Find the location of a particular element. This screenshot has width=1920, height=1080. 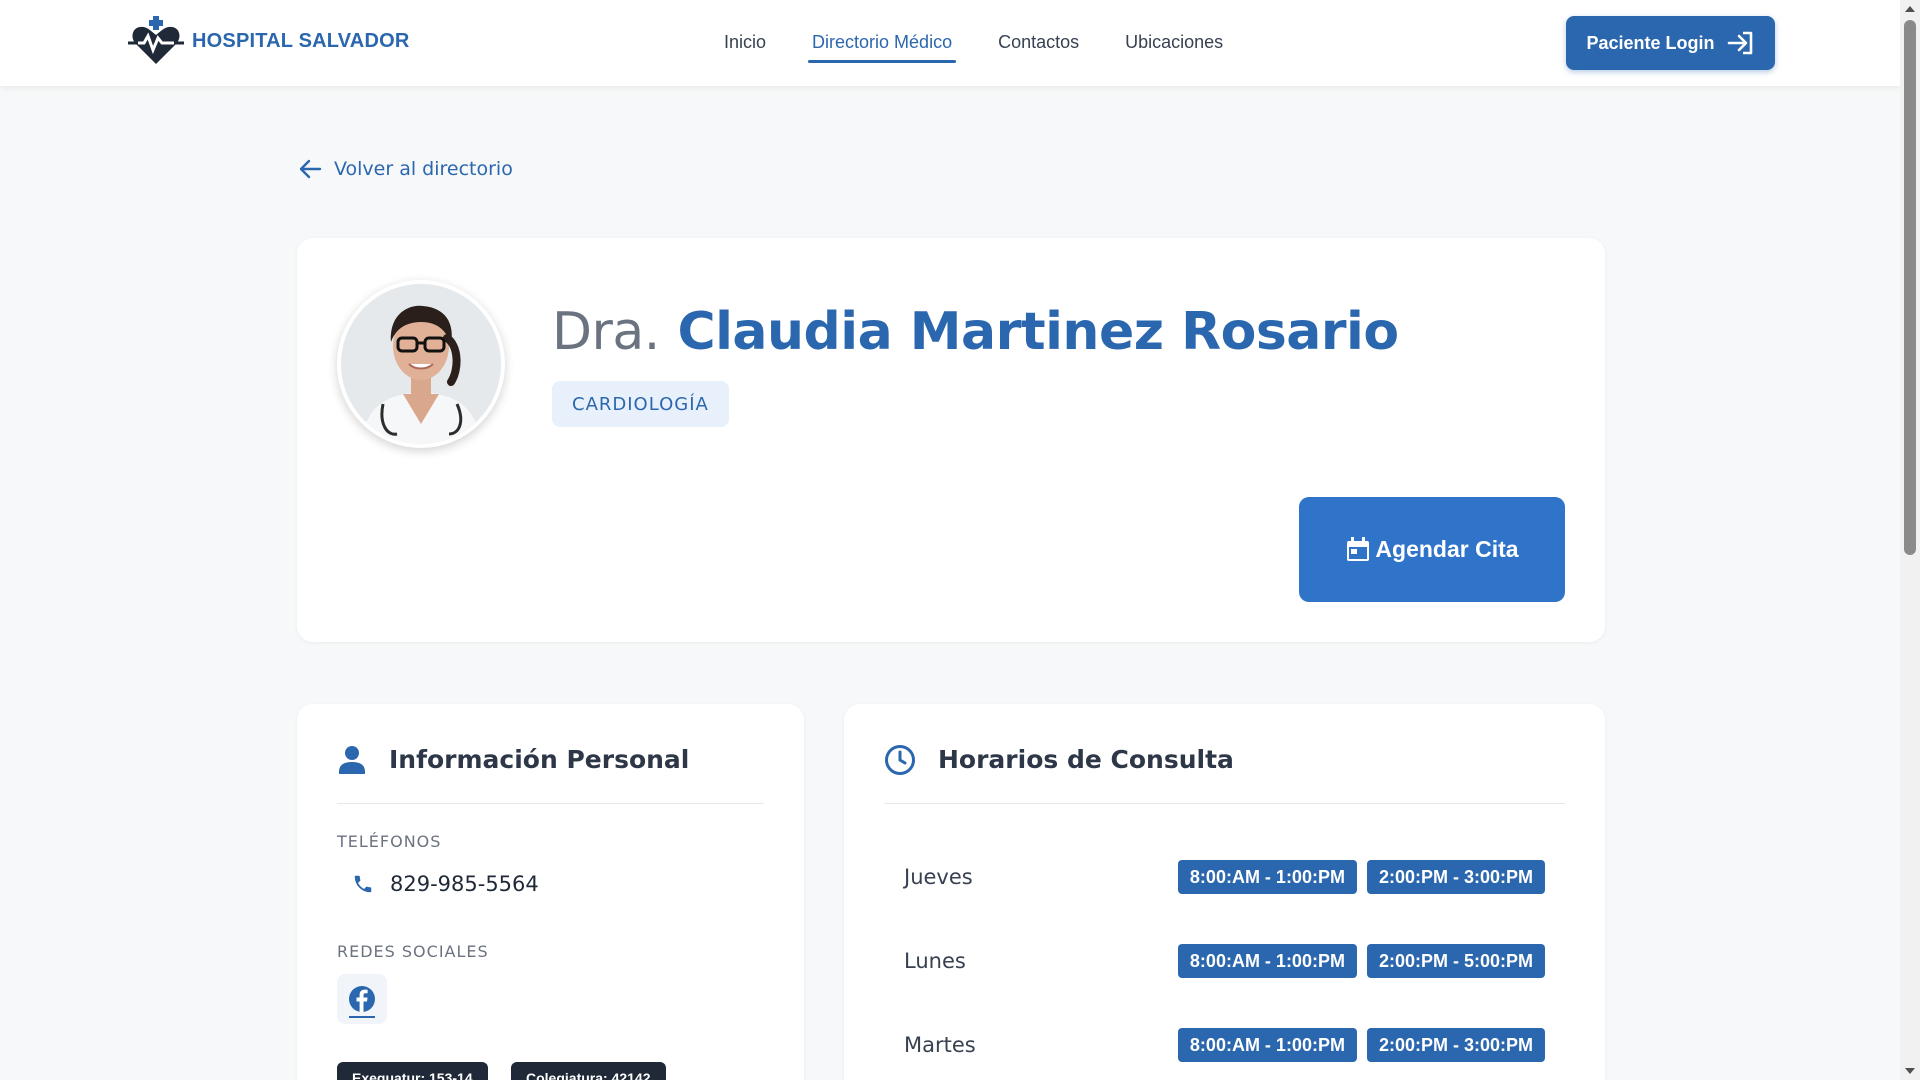

login-arrow-icon is located at coordinates (1739, 43).